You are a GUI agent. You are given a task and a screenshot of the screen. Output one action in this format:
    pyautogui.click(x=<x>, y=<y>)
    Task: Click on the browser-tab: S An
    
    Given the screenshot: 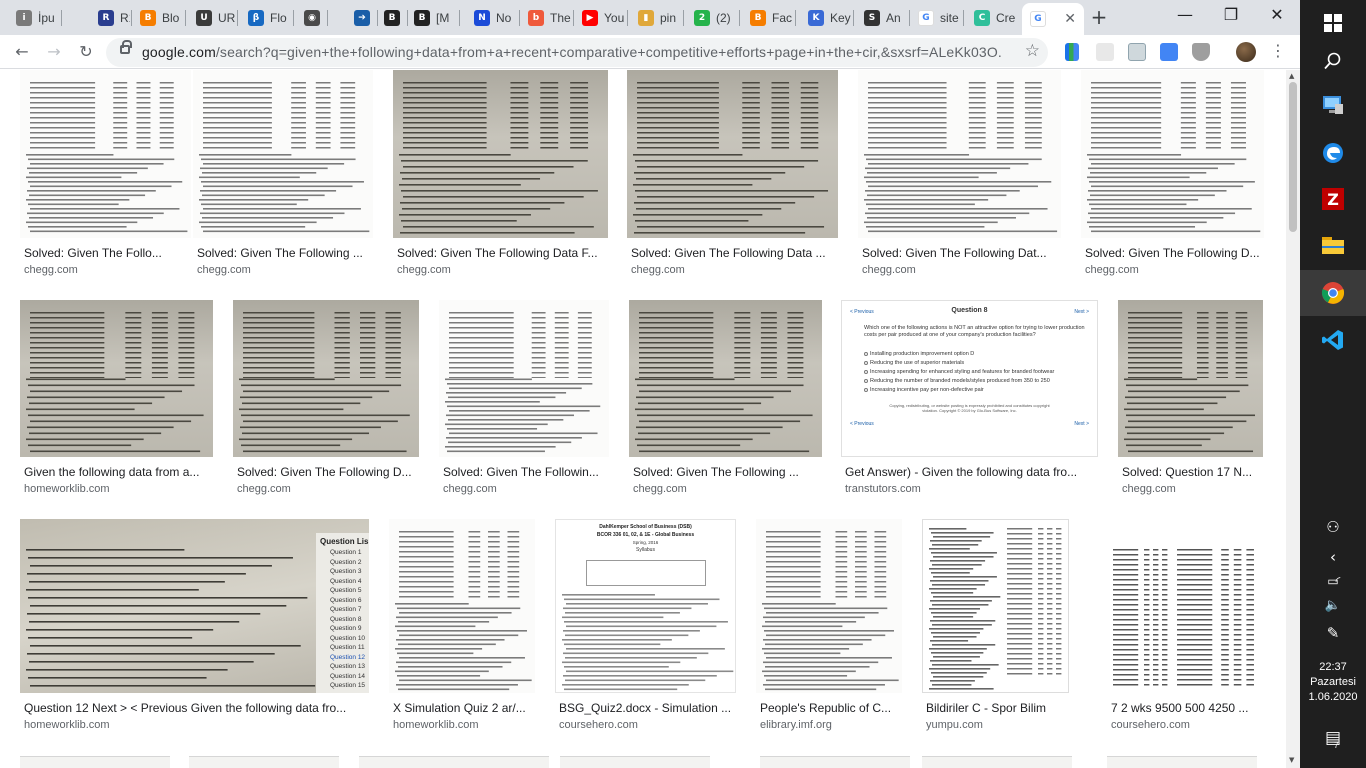 What is the action you would take?
    pyautogui.click(x=882, y=18)
    